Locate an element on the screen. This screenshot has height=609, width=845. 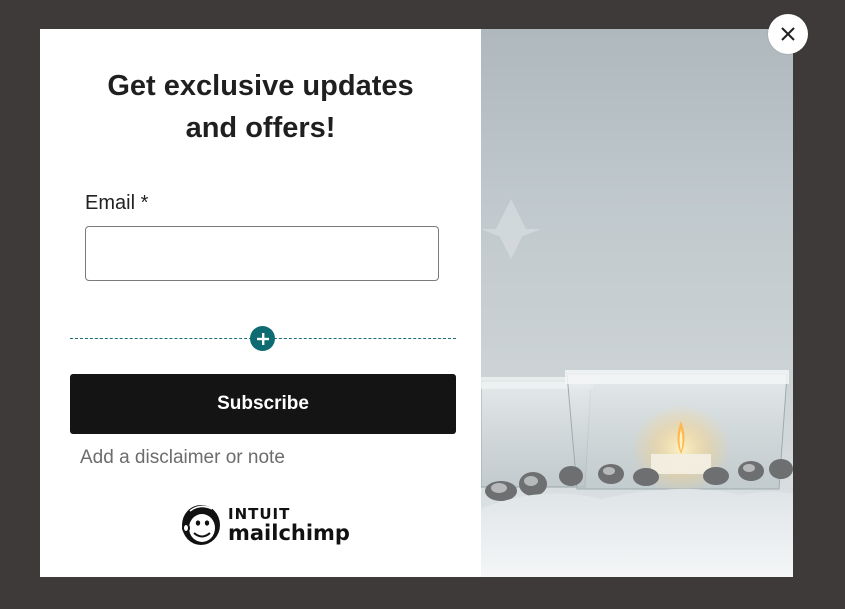
headline-line-1: Get exclusive updates is located at coordinates (260, 86).